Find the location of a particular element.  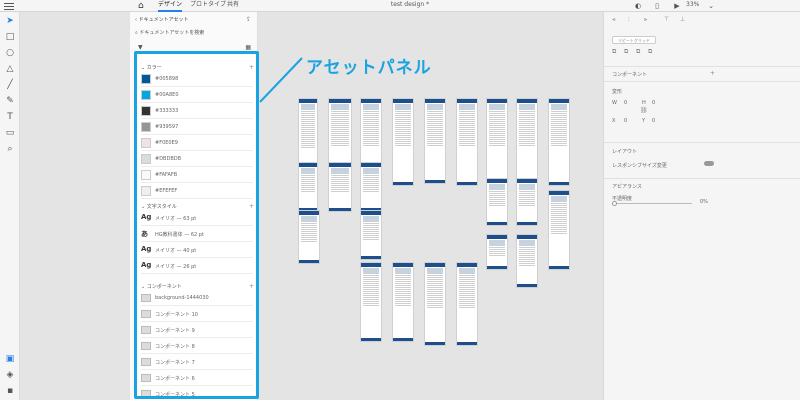

opacity-slider is located at coordinates (652, 203).